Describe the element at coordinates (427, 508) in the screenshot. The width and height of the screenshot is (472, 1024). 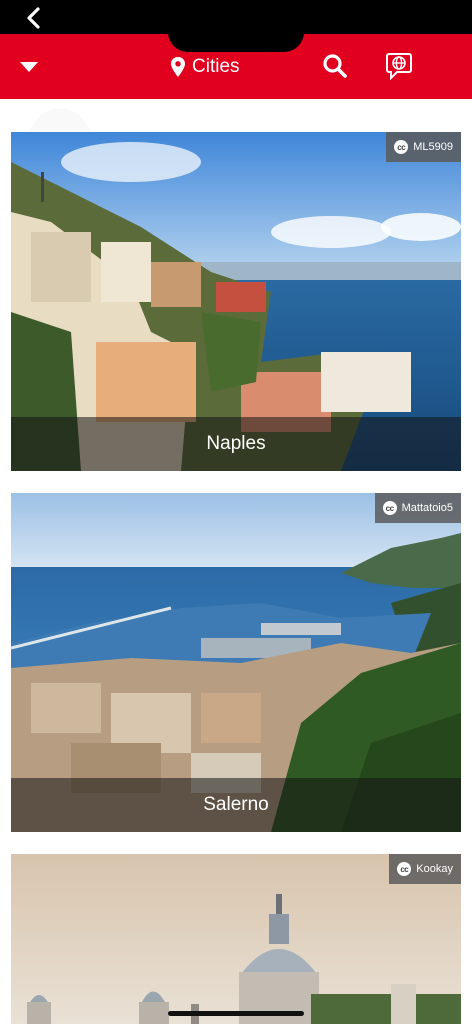
I see `photo-credit-text: Mattatoio5` at that location.